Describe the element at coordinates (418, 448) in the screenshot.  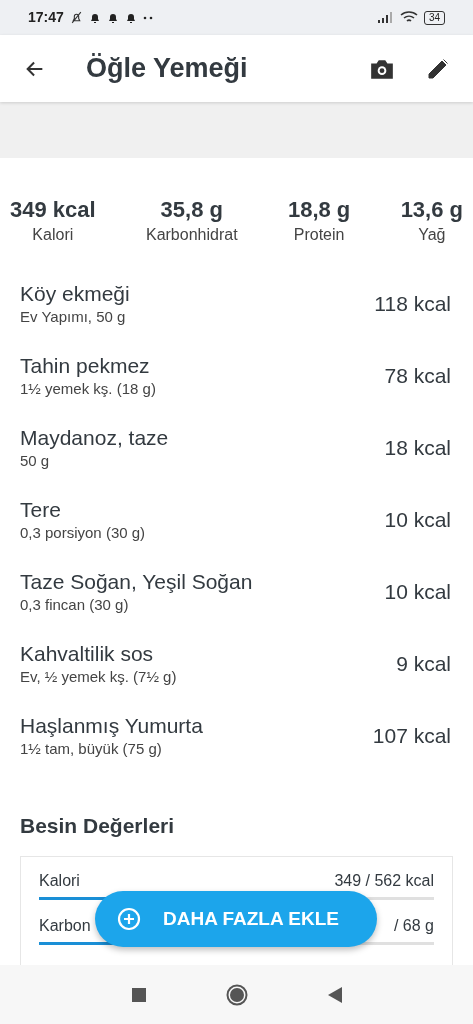
I see `food-calories: 18 kcal` at that location.